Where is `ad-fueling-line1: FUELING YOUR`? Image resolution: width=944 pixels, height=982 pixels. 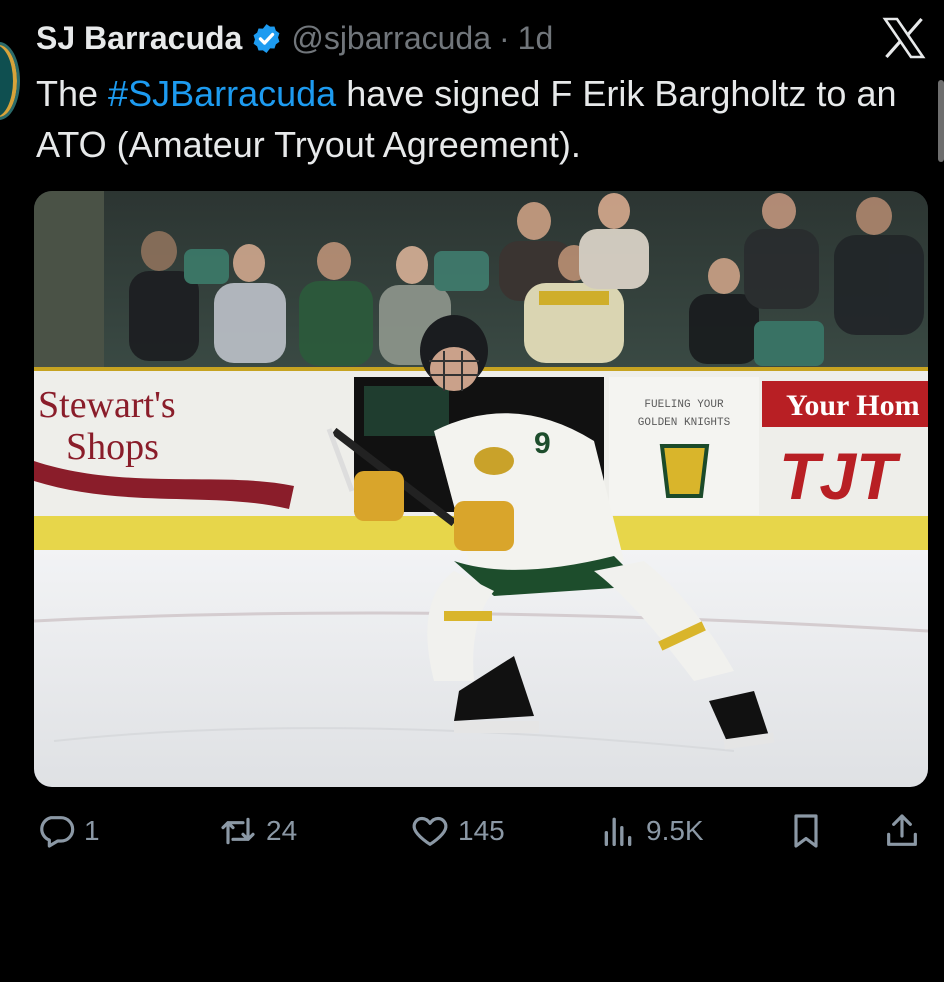
ad-fueling-line1: FUELING YOUR is located at coordinates (684, 405).